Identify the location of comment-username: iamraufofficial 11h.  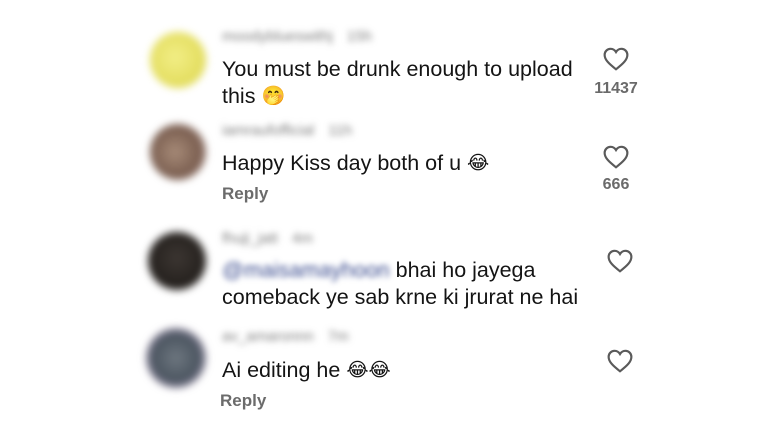
(287, 130).